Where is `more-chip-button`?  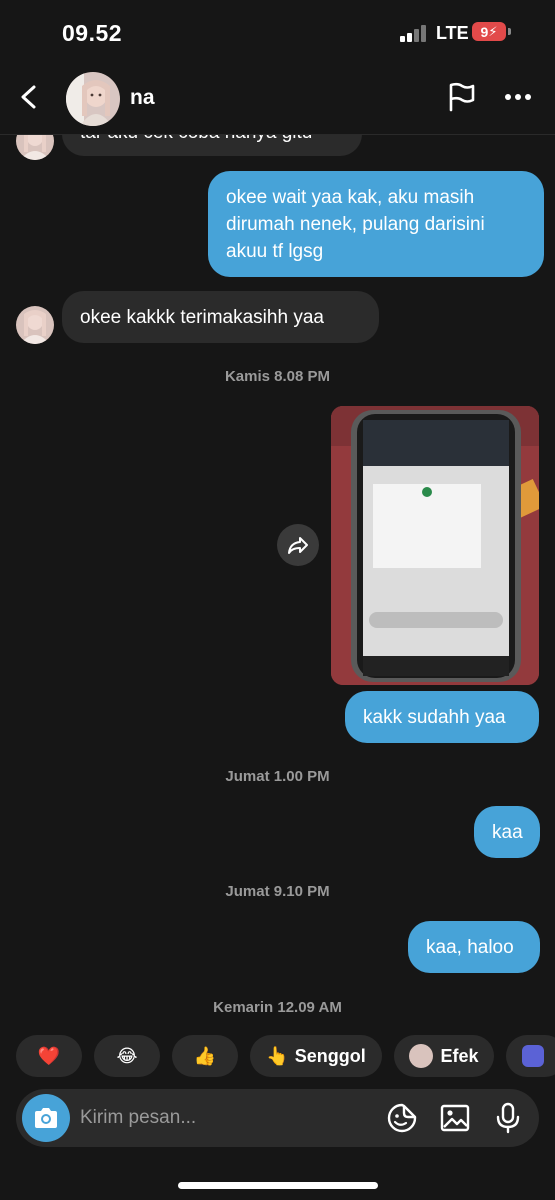
more-chip-button is located at coordinates (530, 1056).